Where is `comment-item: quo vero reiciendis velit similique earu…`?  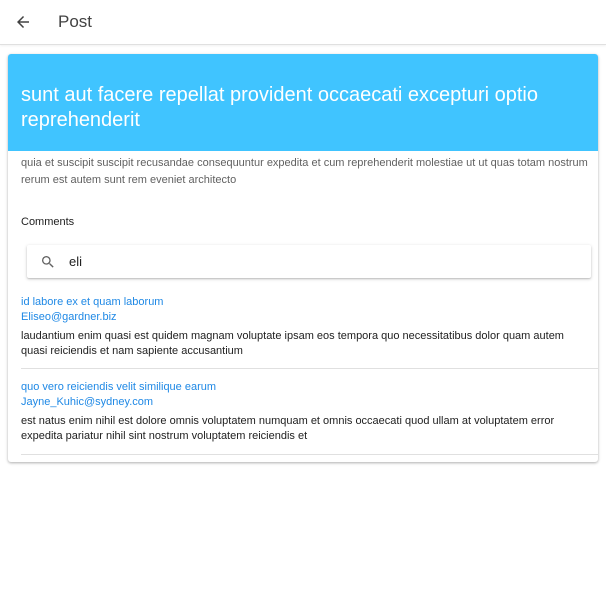 comment-item: quo vero reiciendis velit similique earu… is located at coordinates (309, 412).